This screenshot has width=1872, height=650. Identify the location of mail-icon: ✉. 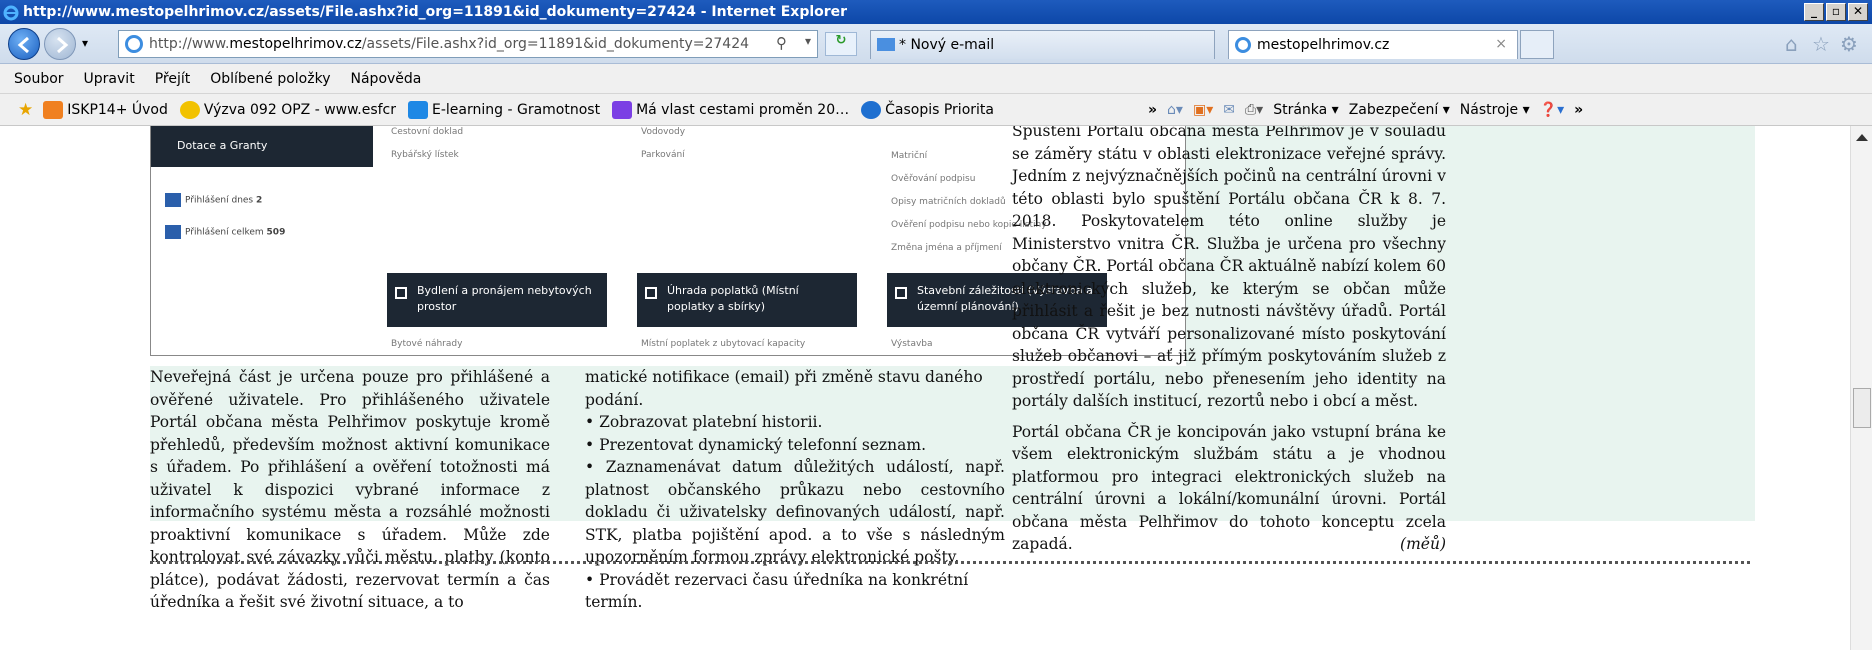
(1229, 110).